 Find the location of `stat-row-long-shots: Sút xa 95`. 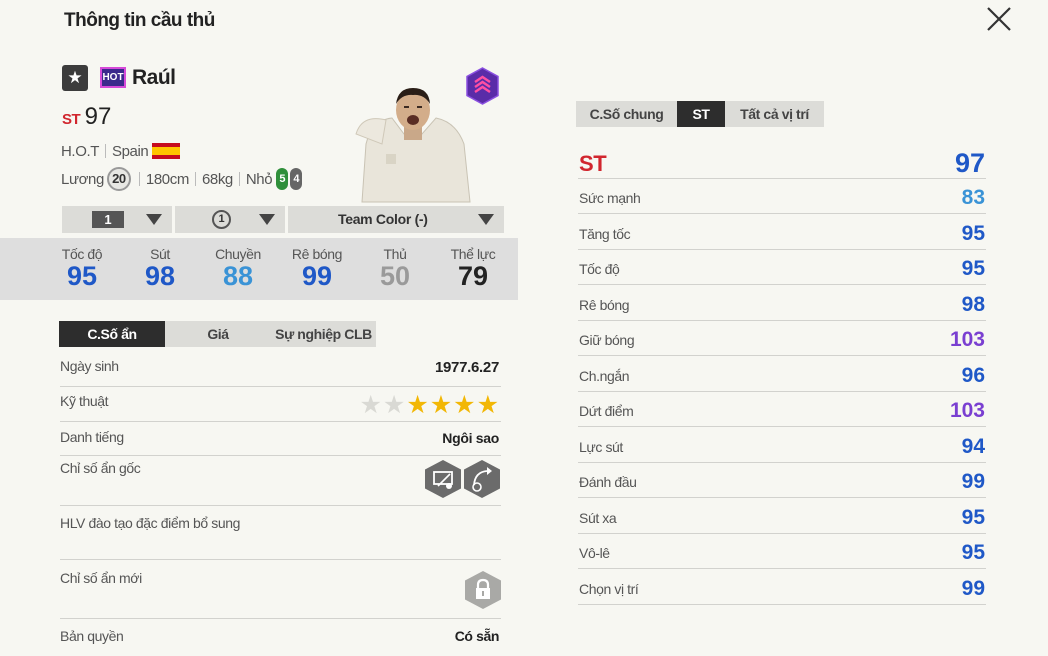

stat-row-long-shots: Sút xa 95 is located at coordinates (782, 516).